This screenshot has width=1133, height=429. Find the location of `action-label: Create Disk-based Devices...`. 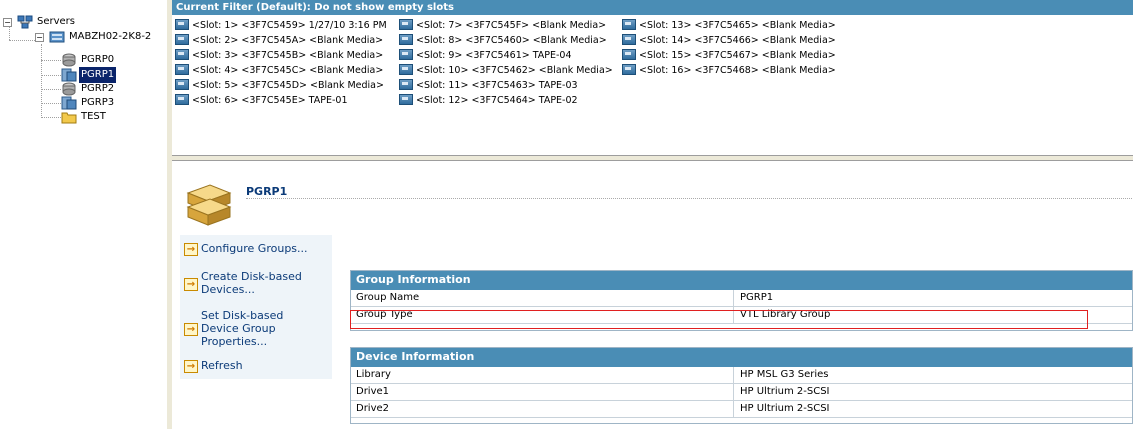

action-label: Create Disk-based Devices... is located at coordinates (251, 283).